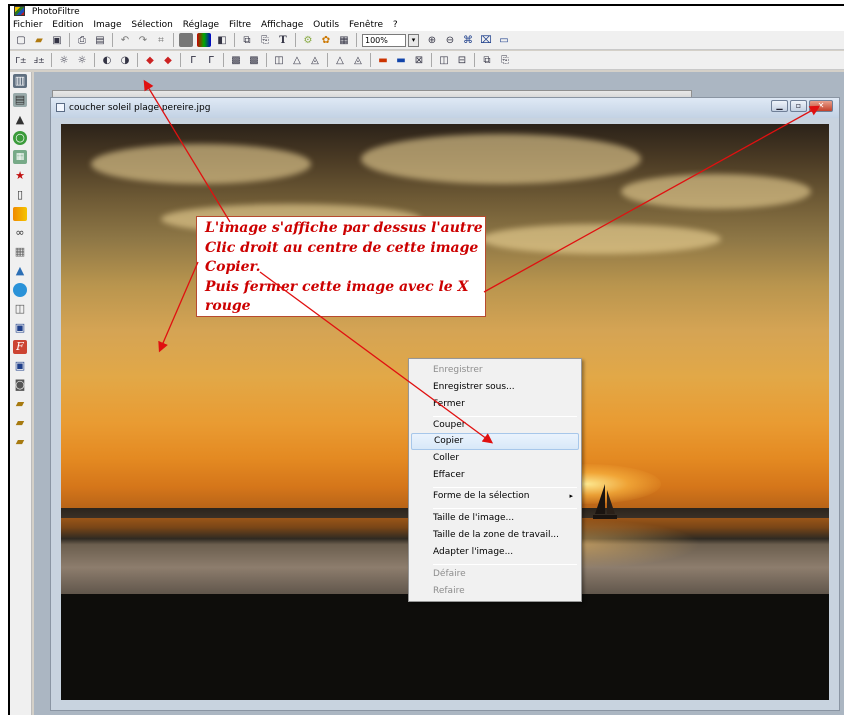 The image size is (844, 715). I want to click on paste-icon-2: ⎘, so click(505, 60).